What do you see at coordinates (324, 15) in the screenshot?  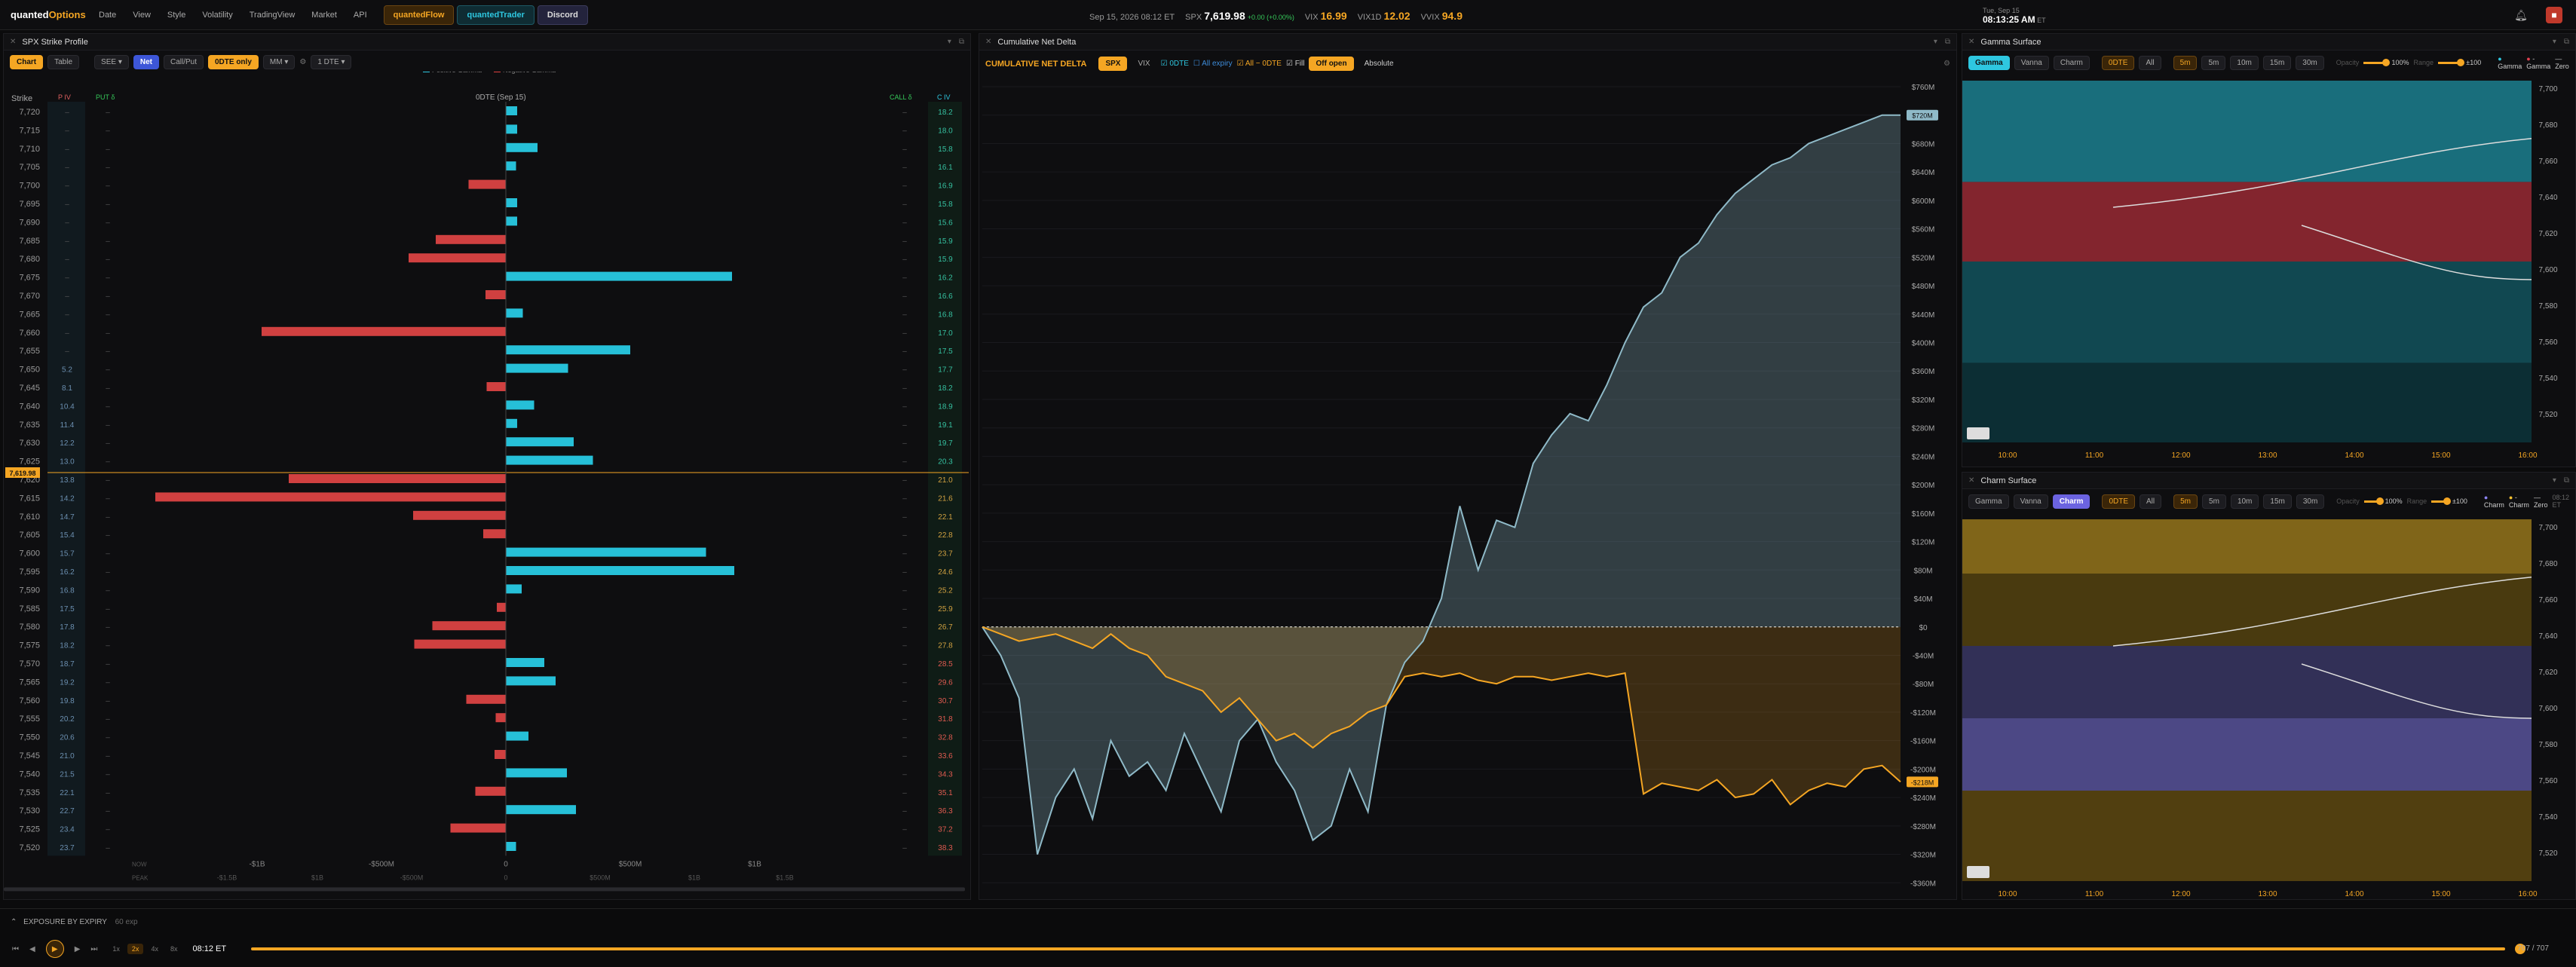 I see `menu-market: Market` at bounding box center [324, 15].